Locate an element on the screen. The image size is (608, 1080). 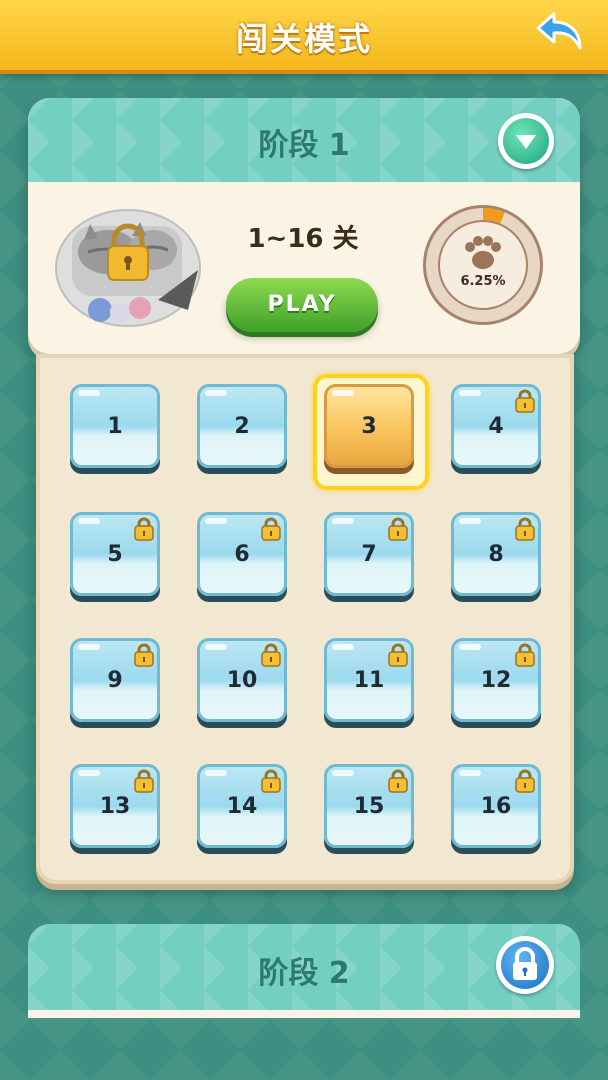
level-number: 11 is located at coordinates (369, 680).